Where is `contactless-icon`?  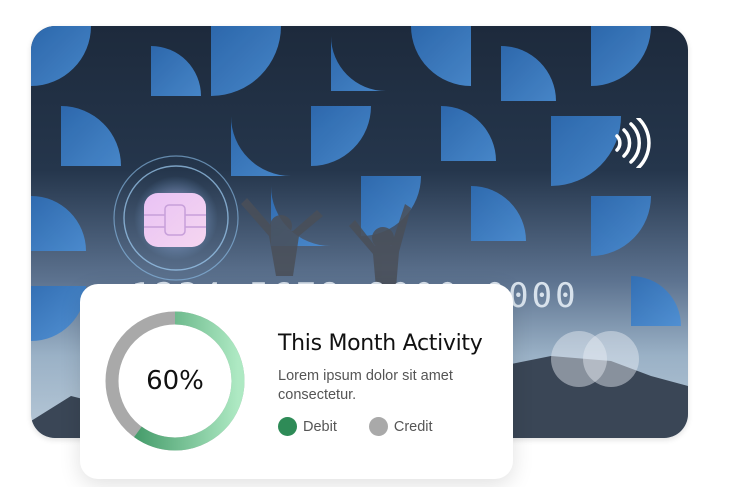
contactless-icon is located at coordinates (633, 143).